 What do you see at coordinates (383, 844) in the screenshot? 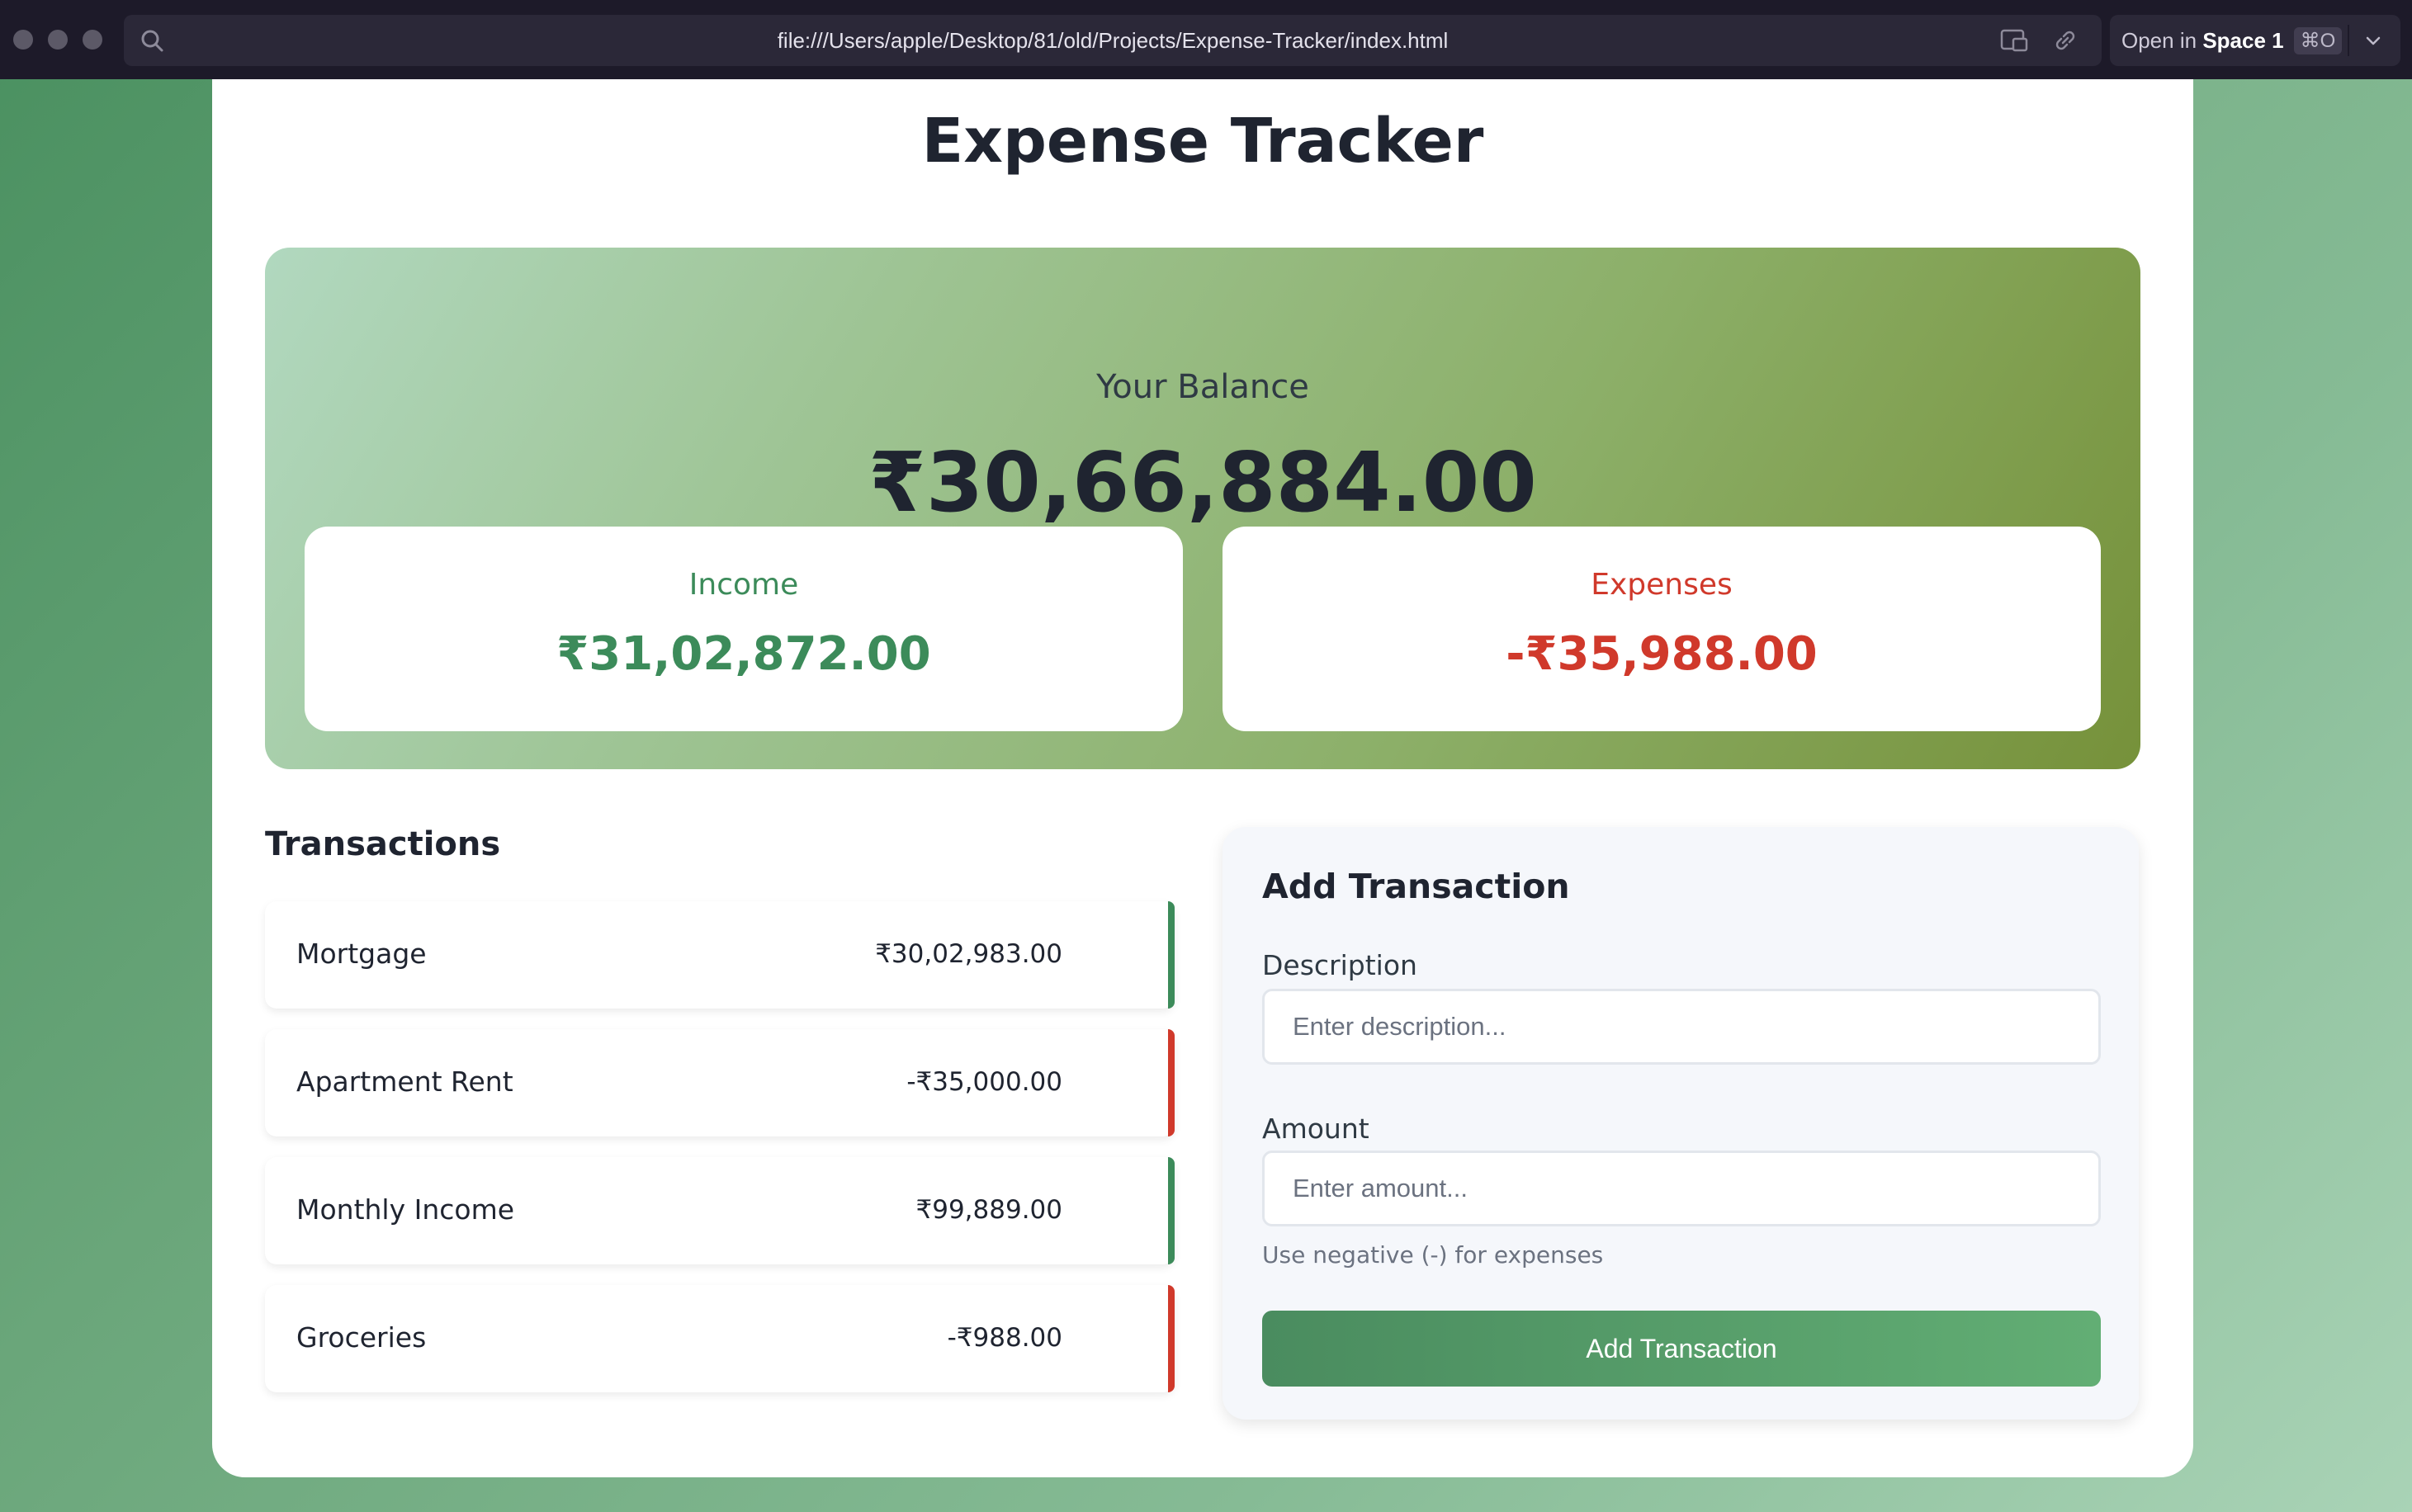
I see `transactions-heading: Transactions` at bounding box center [383, 844].